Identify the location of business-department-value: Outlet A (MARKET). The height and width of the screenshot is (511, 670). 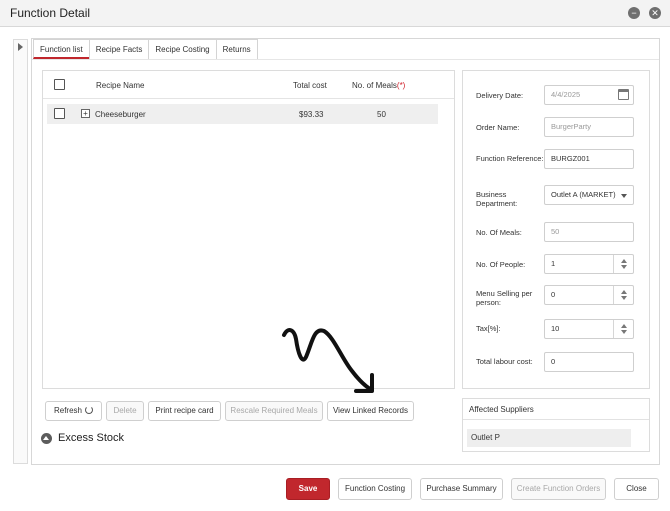
(583, 194).